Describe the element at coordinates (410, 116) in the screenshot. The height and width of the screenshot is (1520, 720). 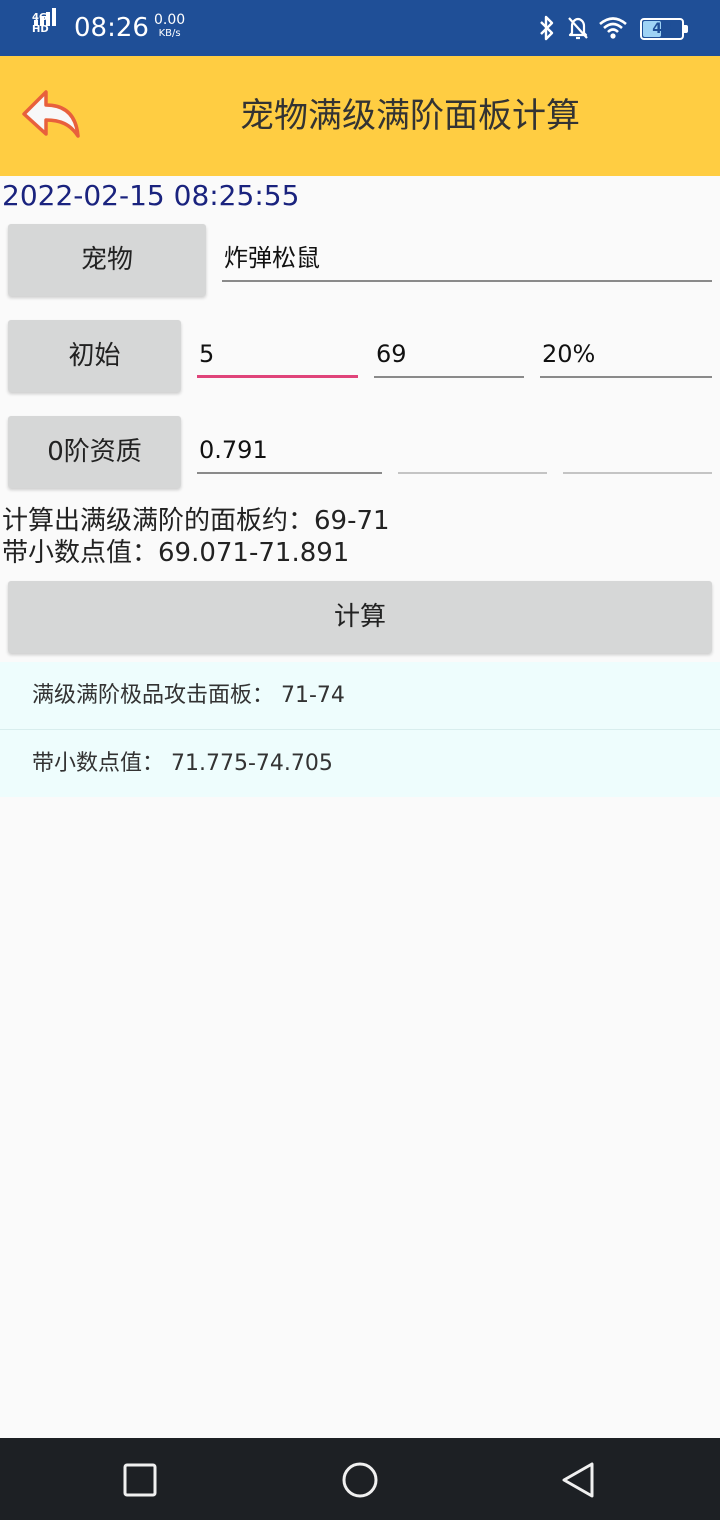
I see `page-title: 宠物满级满阶面板计算` at that location.